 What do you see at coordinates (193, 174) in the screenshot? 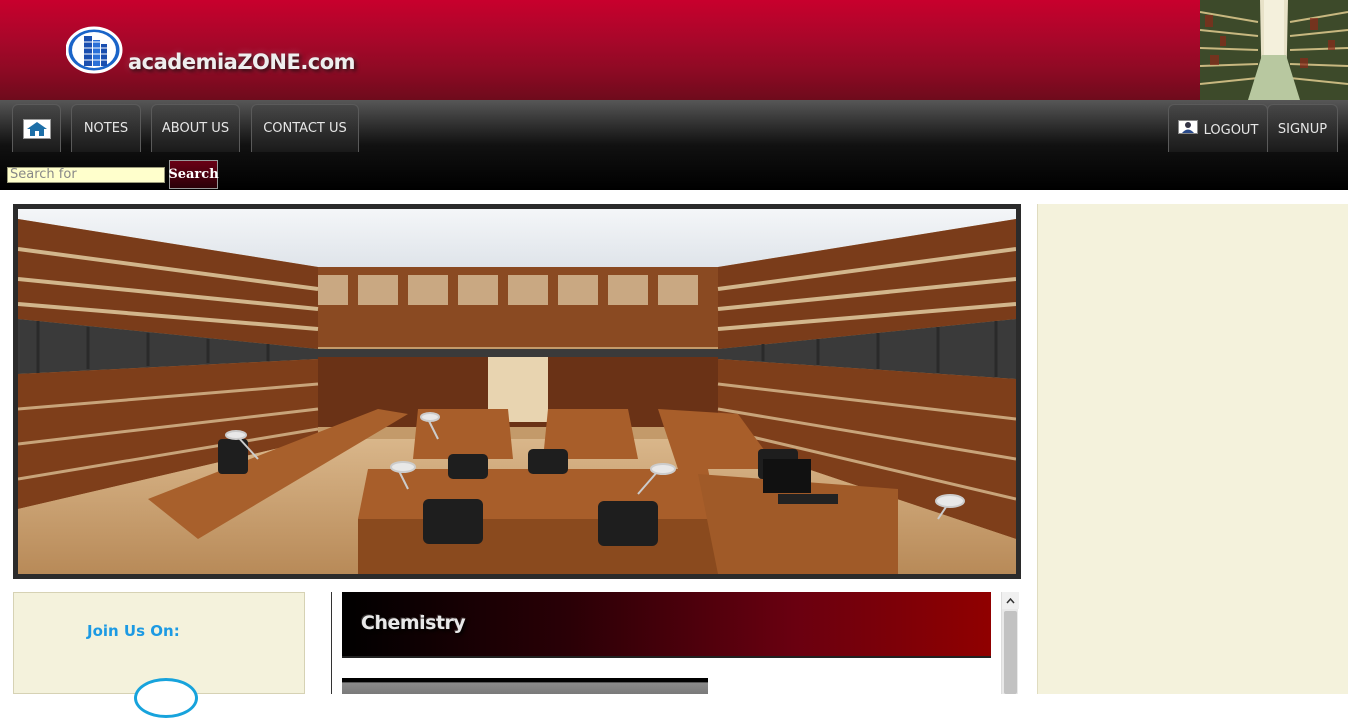
I see `search-button: Search` at bounding box center [193, 174].